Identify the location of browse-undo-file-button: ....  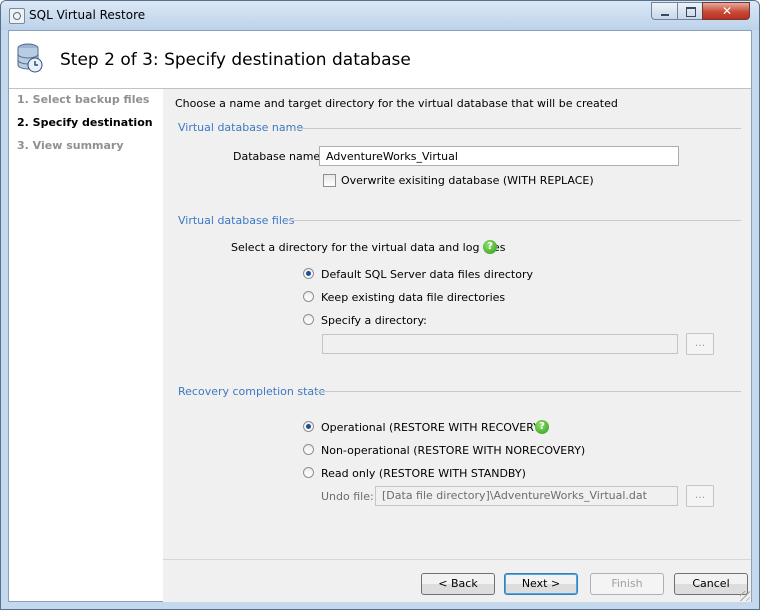
(700, 496).